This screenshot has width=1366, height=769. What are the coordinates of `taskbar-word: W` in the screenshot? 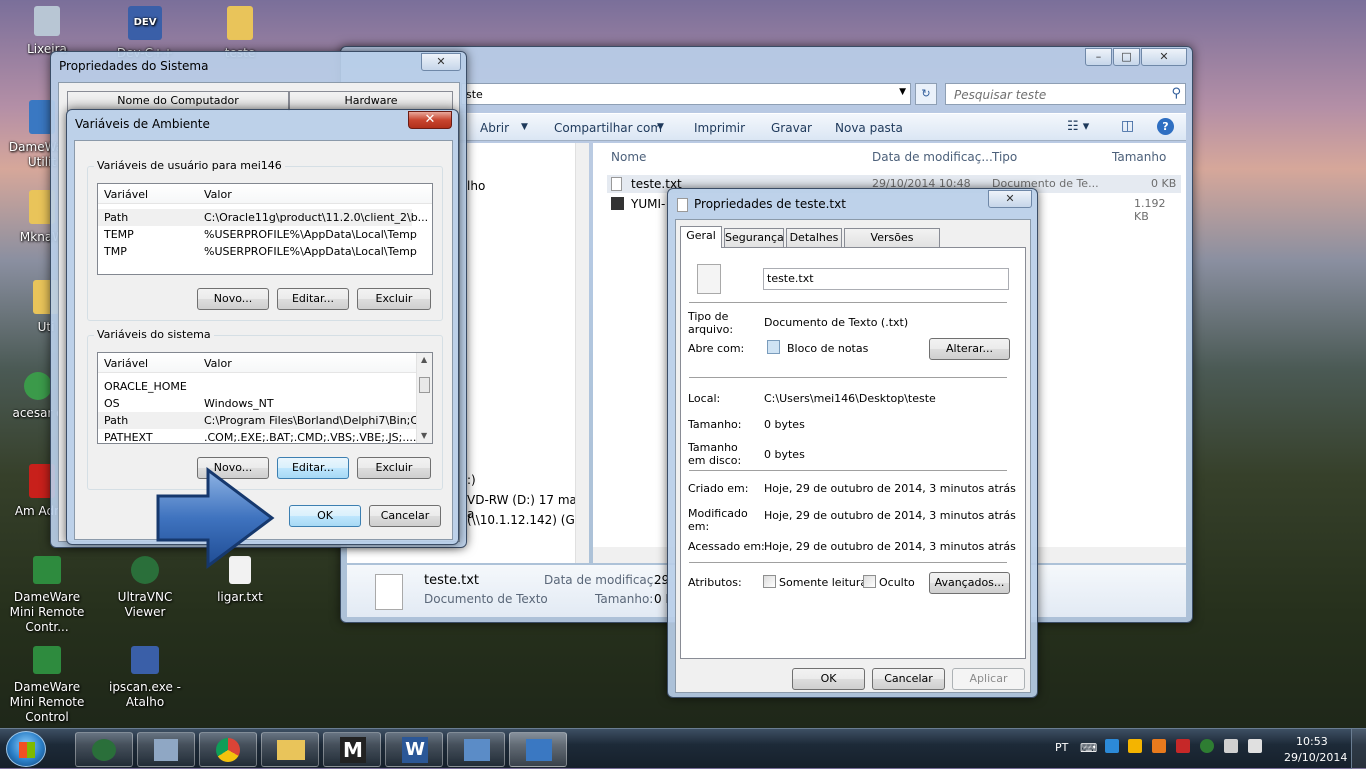 It's located at (414, 749).